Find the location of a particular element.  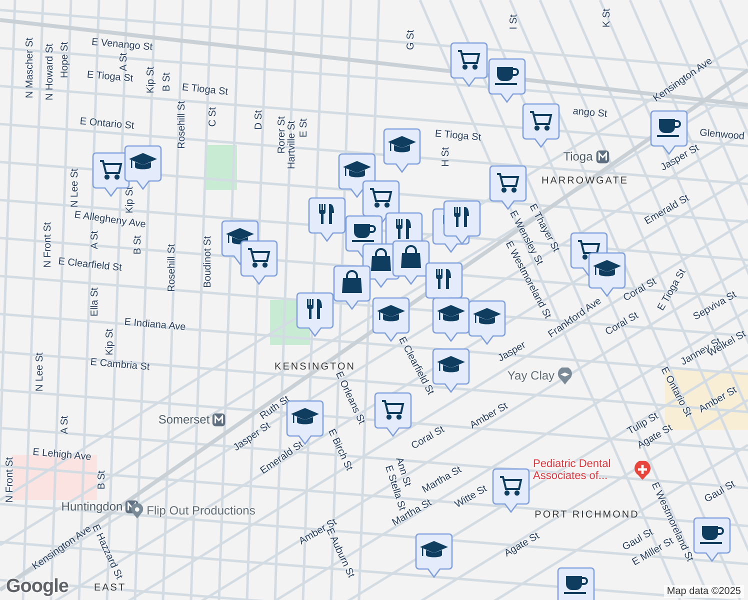

street-label: E Birch St is located at coordinates (340, 450).